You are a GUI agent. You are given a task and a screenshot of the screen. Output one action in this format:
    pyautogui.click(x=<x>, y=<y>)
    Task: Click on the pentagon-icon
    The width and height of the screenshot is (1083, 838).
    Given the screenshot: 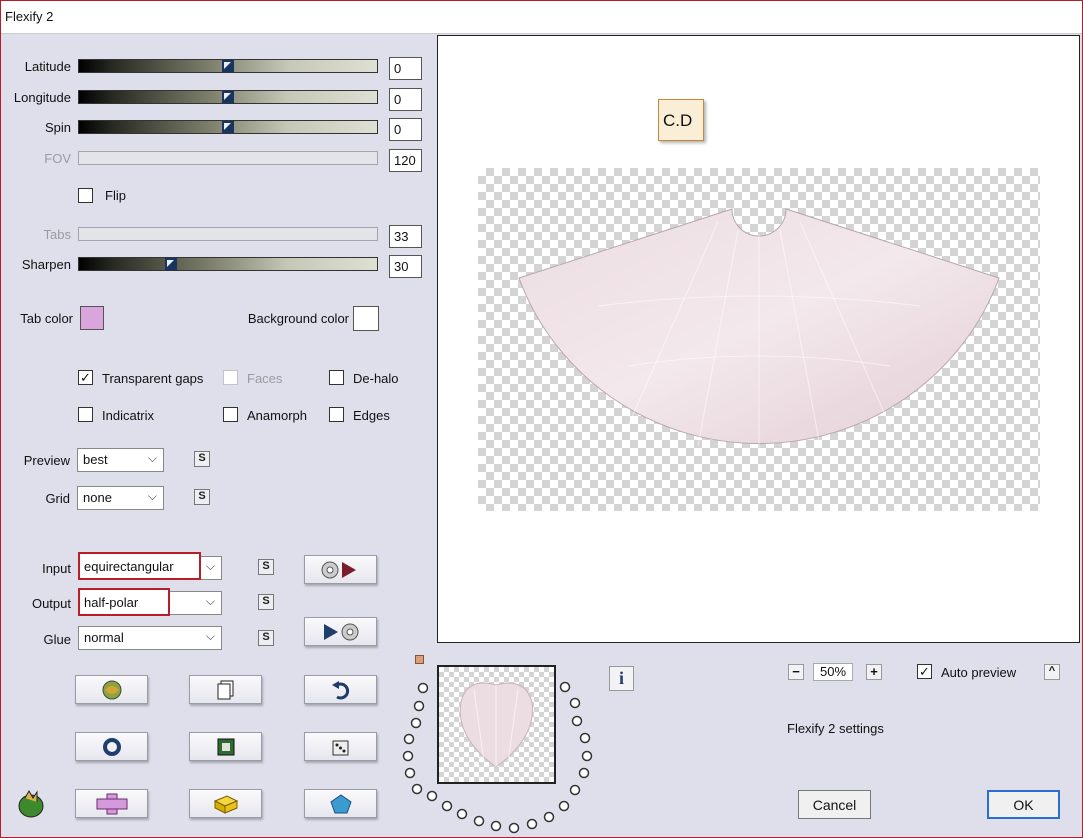 What is the action you would take?
    pyautogui.click(x=340, y=803)
    